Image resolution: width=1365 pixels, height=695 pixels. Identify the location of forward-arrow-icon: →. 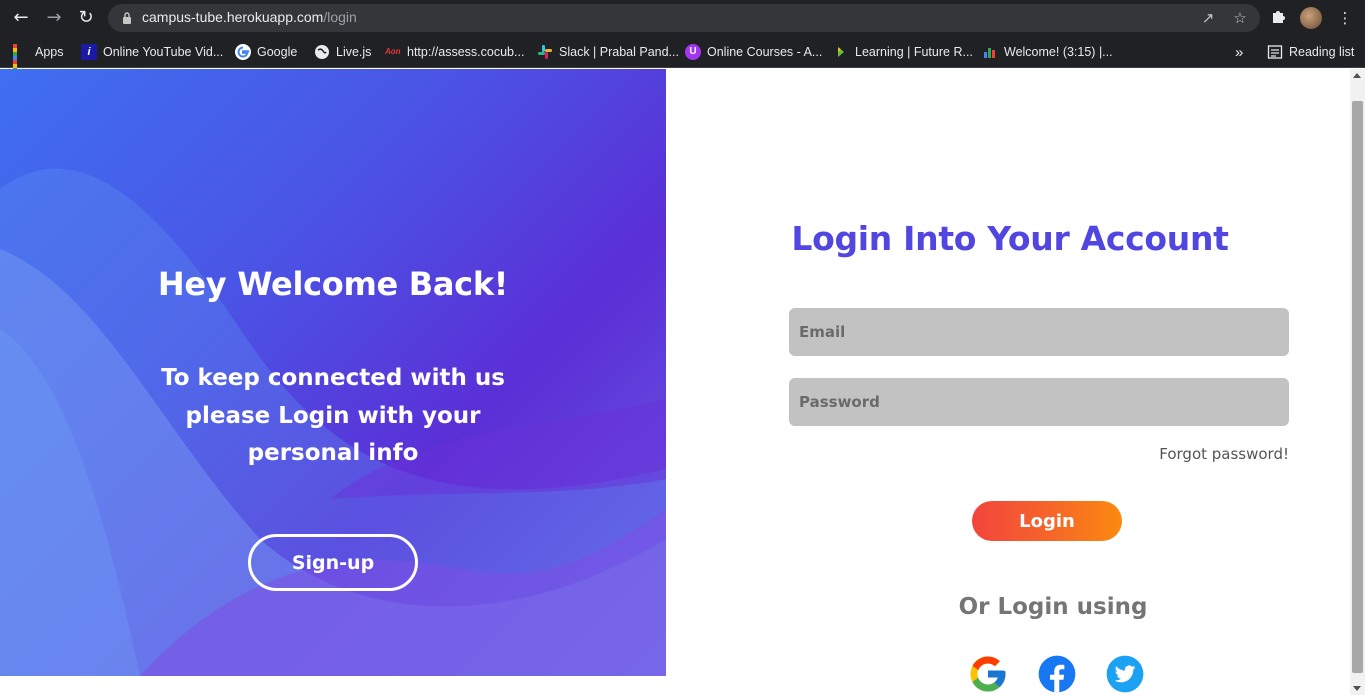
(54, 18).